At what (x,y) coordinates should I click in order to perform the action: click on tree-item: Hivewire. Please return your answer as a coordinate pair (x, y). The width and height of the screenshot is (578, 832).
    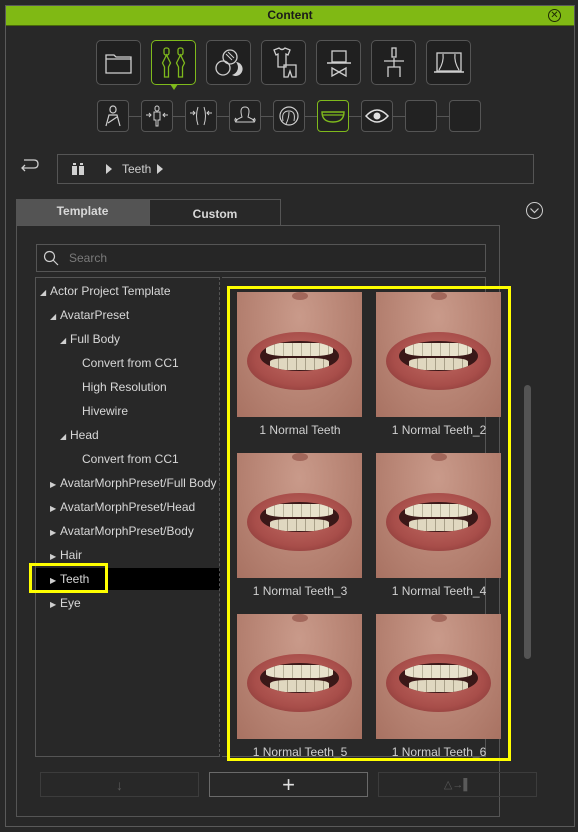
    Looking at the image, I should click on (128, 411).